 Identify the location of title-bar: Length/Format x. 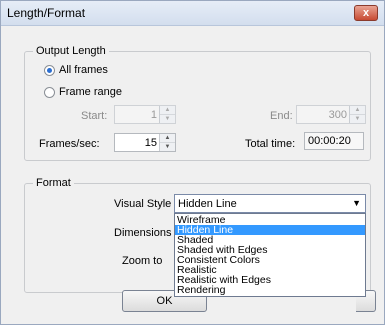
(192, 13).